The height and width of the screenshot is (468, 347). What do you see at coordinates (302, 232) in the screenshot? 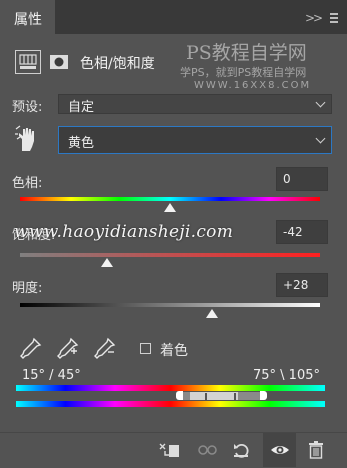
I see `saturation-input: -42` at bounding box center [302, 232].